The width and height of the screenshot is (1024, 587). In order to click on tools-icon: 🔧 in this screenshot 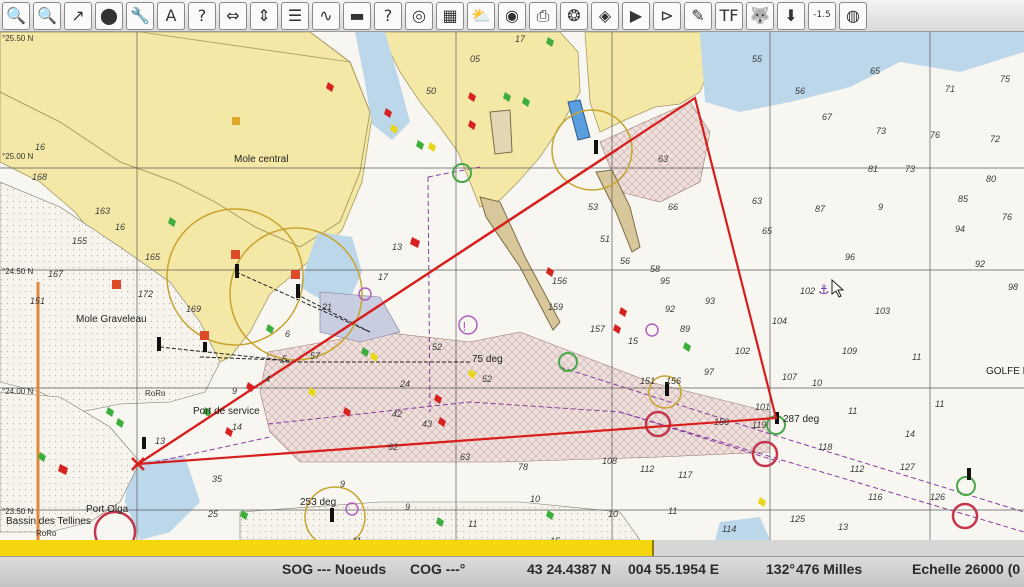, I will do `click(140, 15)`.